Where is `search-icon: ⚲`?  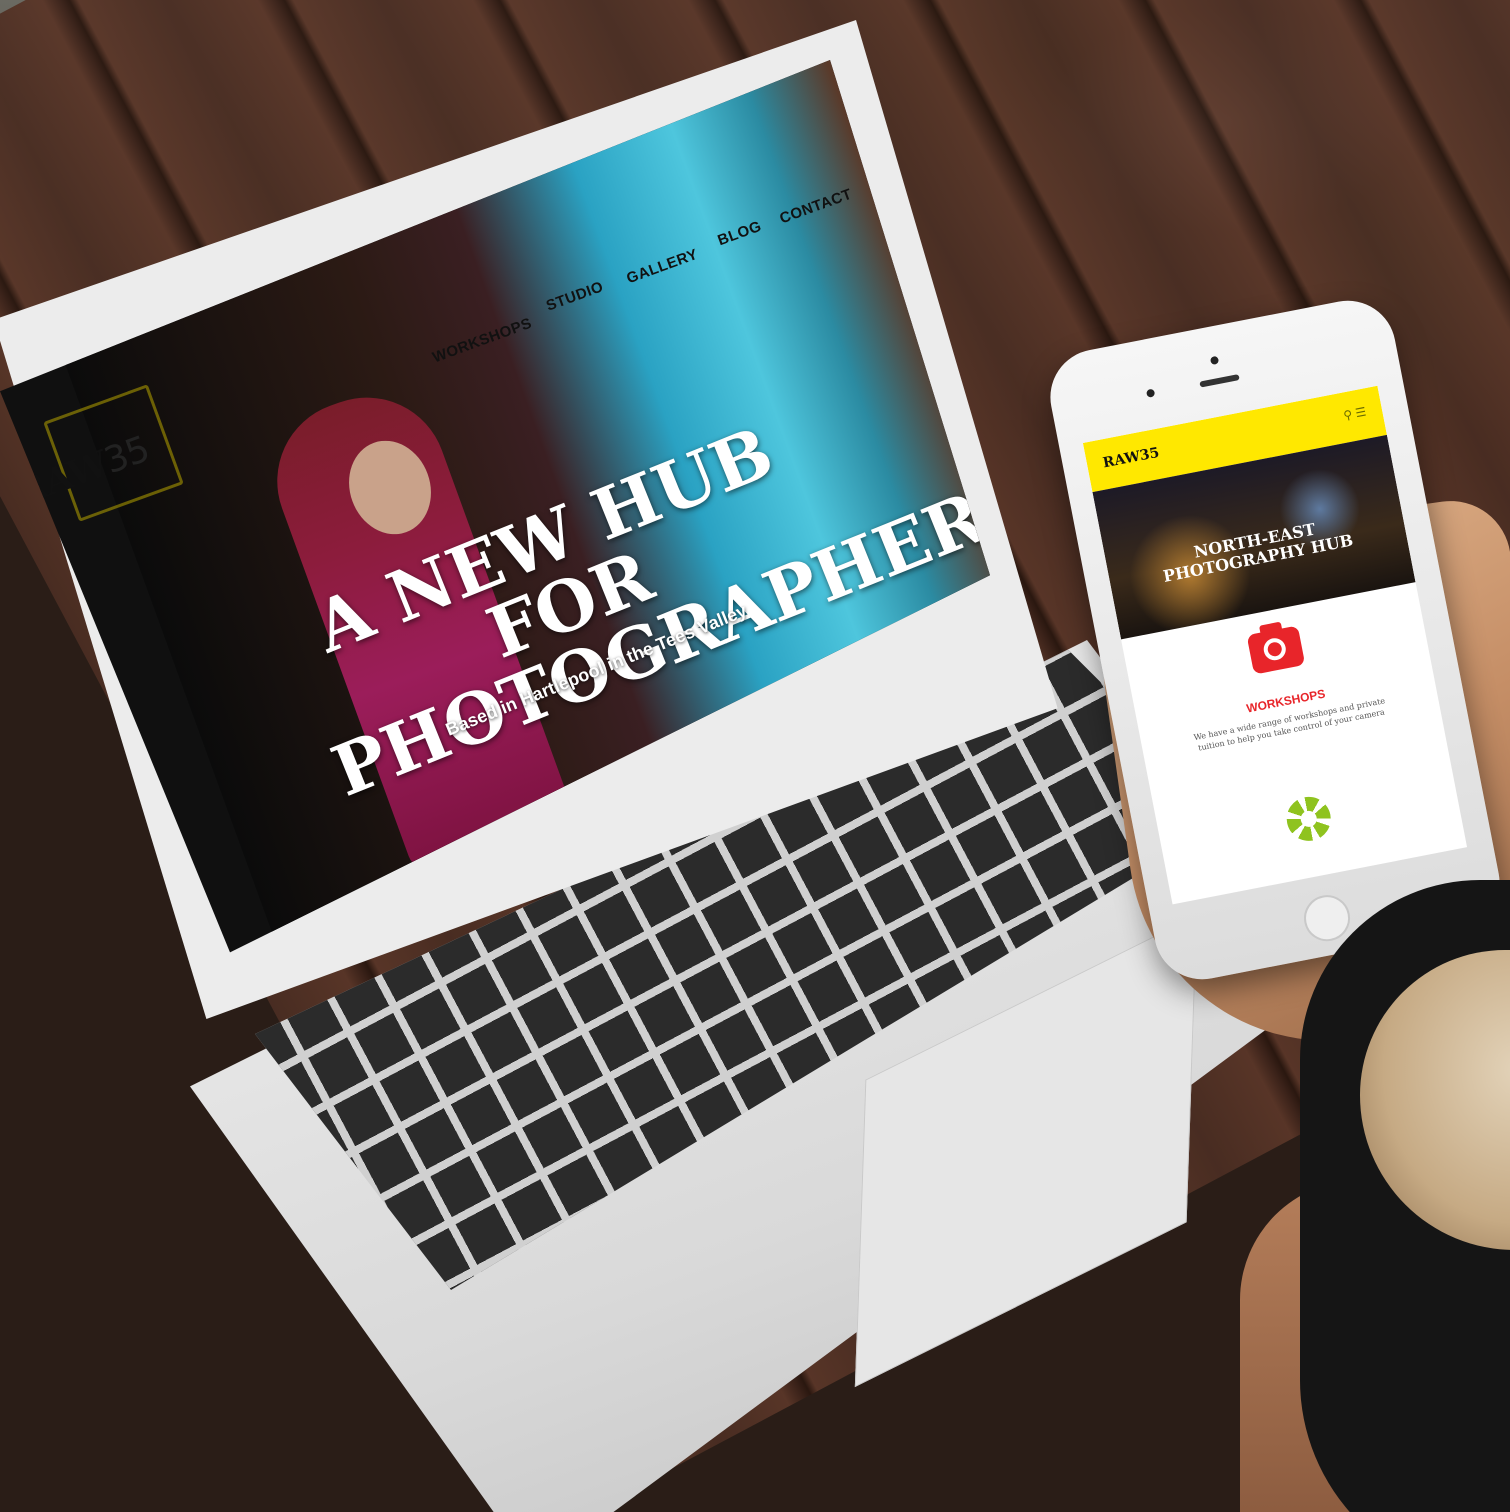 search-icon: ⚲ is located at coordinates (1347, 414).